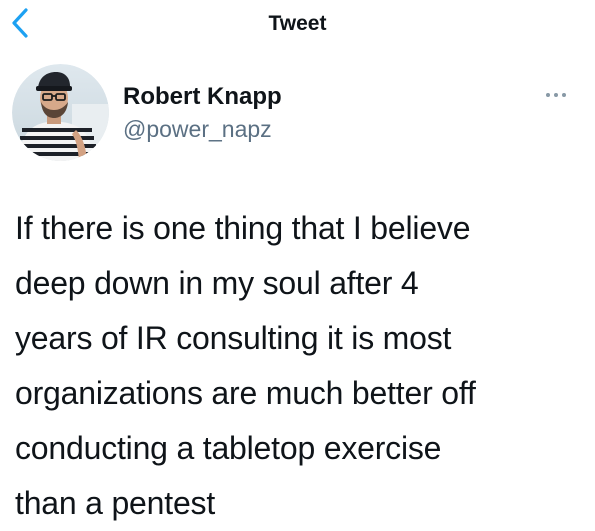  What do you see at coordinates (245, 393) in the screenshot?
I see `tweet-text-line: organizations are much better off` at bounding box center [245, 393].